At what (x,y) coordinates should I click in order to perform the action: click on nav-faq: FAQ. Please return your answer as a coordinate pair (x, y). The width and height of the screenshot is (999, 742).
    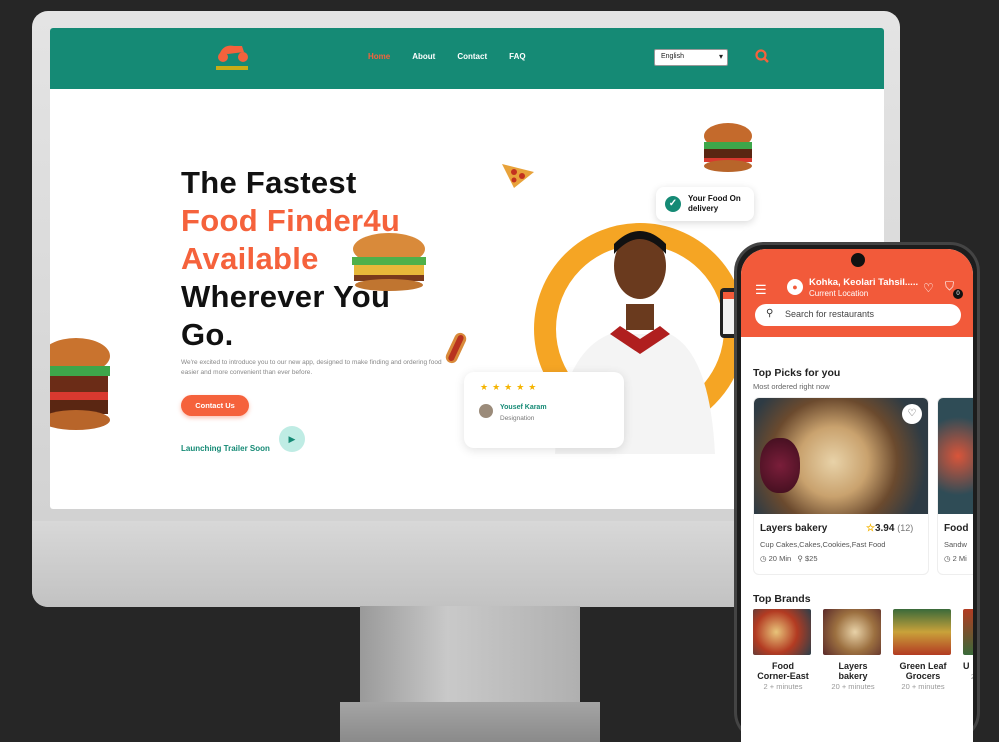
    Looking at the image, I should click on (517, 56).